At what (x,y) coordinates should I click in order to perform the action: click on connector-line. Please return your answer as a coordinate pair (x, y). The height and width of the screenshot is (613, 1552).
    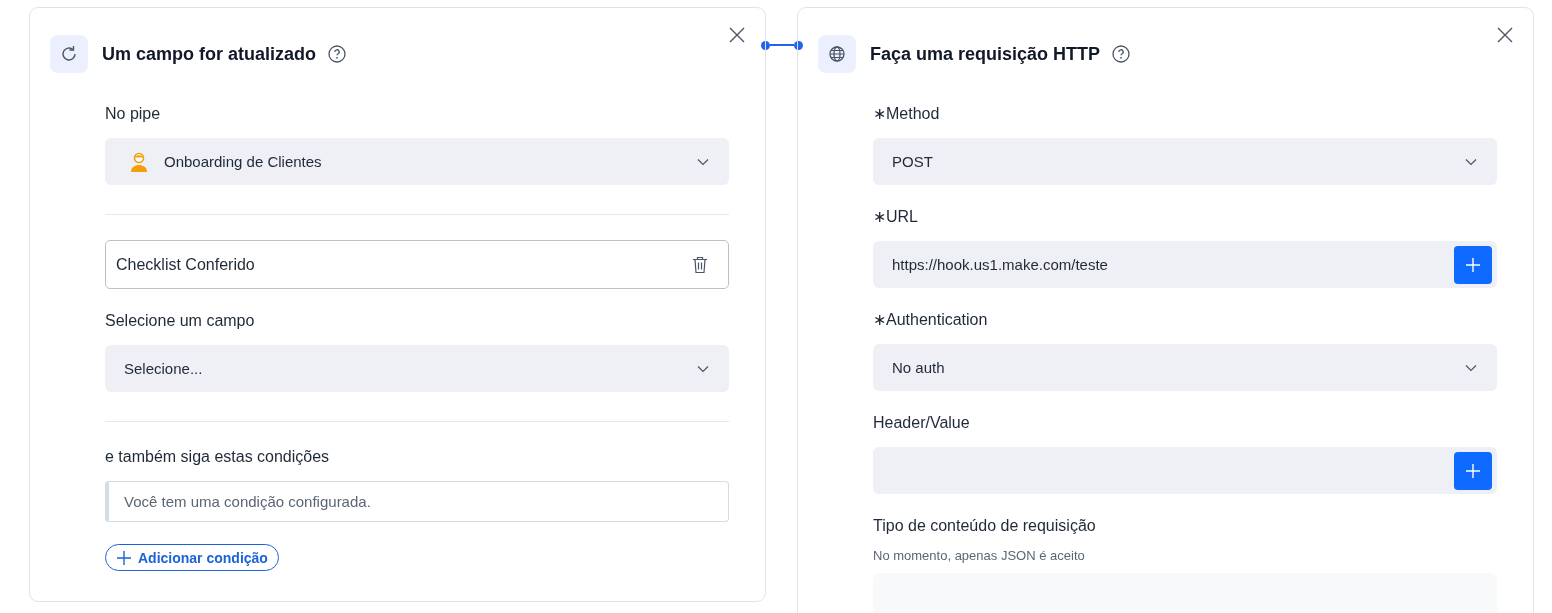
    Looking at the image, I should click on (782, 45).